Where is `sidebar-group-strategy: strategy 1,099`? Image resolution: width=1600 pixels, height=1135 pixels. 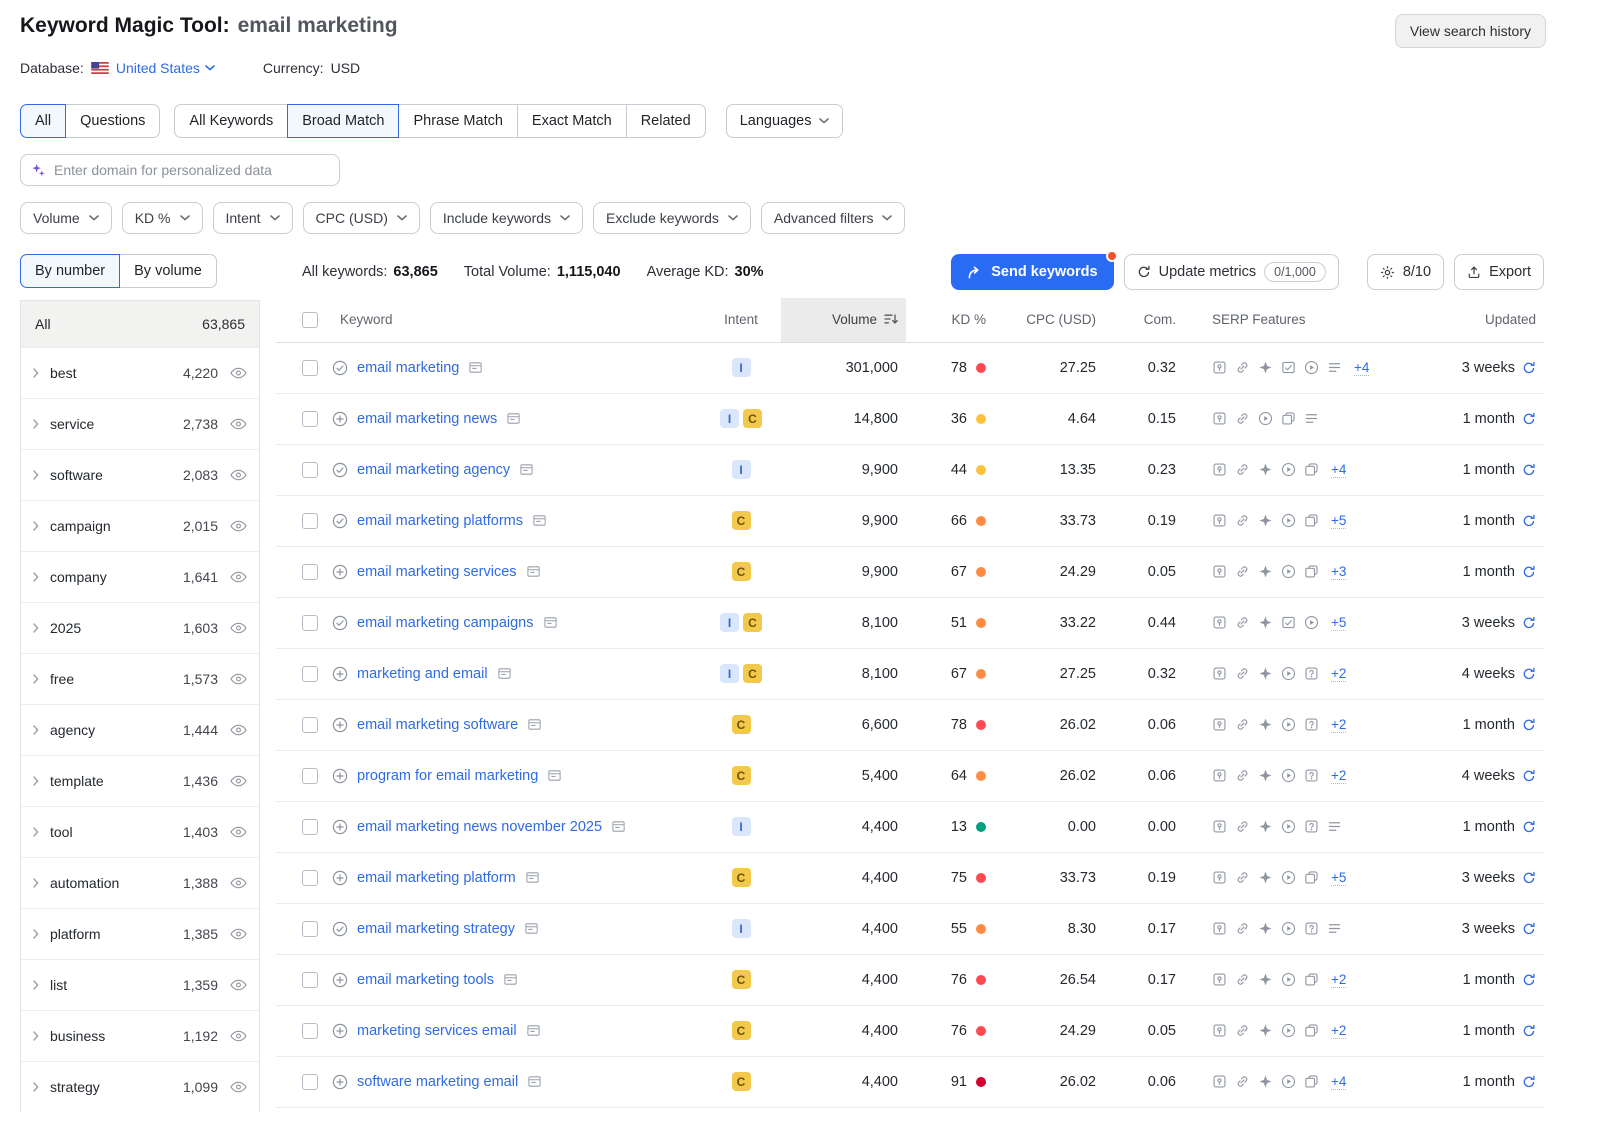 sidebar-group-strategy: strategy 1,099 is located at coordinates (140, 1086).